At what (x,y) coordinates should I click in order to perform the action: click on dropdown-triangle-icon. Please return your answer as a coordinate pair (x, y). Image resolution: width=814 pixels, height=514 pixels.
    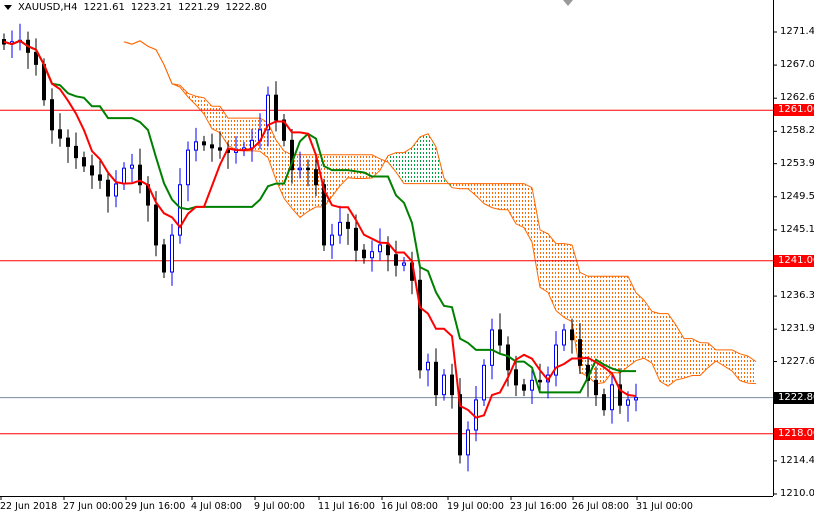
    Looking at the image, I should click on (8, 7).